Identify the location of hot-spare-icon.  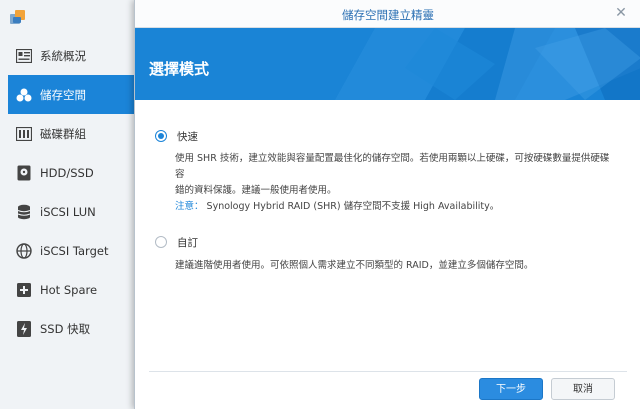
(24, 290).